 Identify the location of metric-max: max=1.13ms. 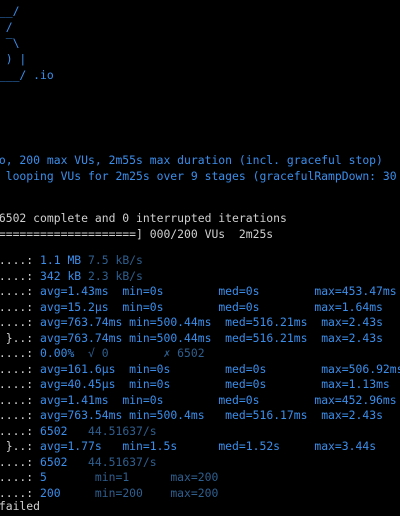
(352, 384).